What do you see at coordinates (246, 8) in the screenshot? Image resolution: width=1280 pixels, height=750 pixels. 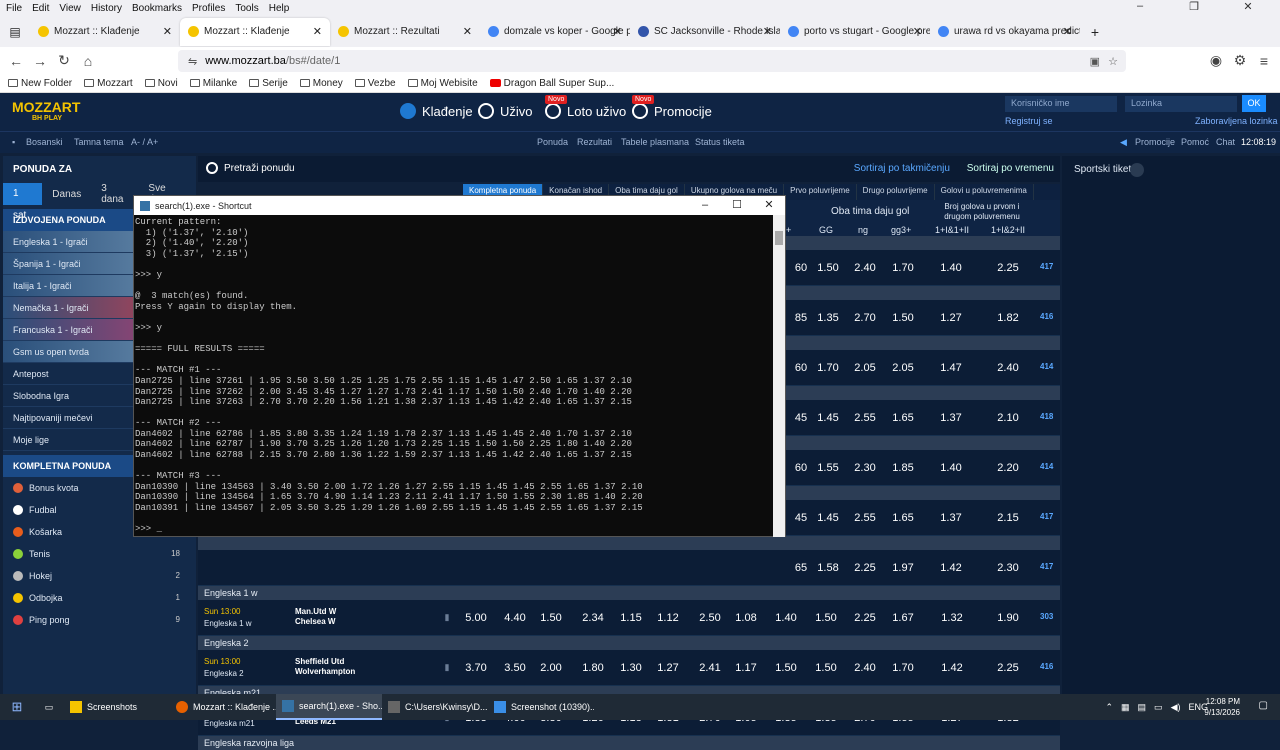 I see `menu-tools: Tools` at bounding box center [246, 8].